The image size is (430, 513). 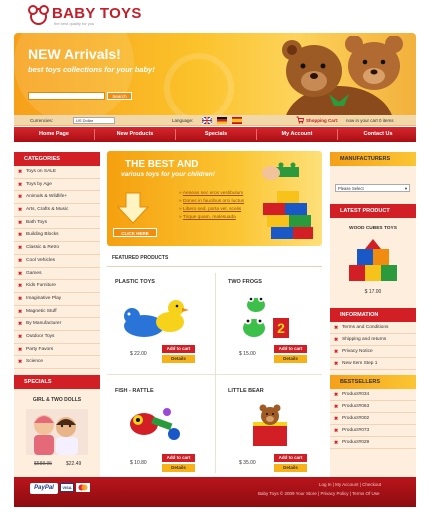 I want to click on category-item: ✖ Magnetic Stuff, so click(x=57, y=312).